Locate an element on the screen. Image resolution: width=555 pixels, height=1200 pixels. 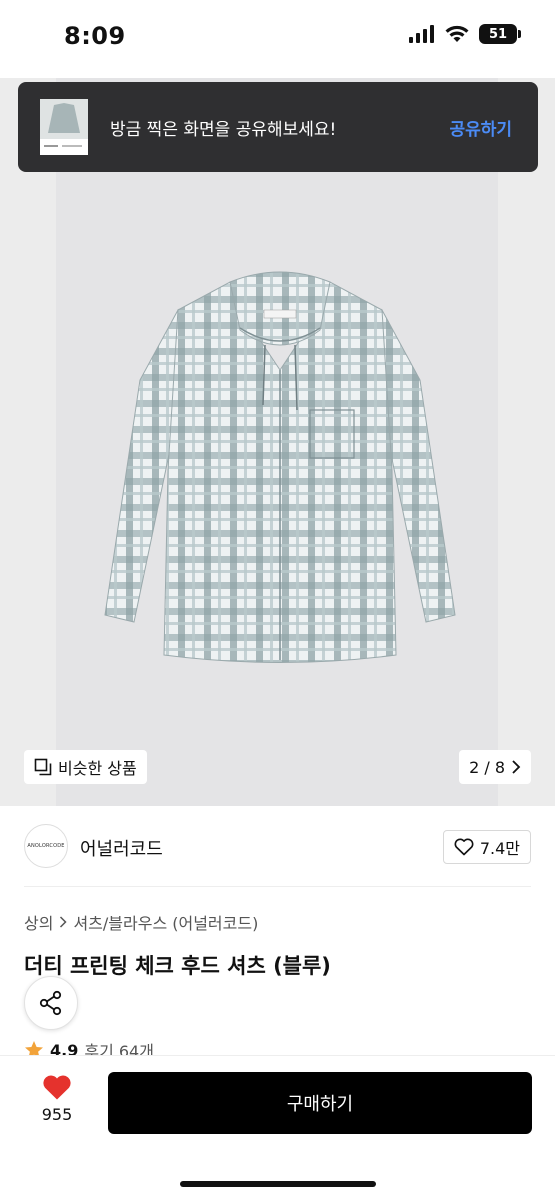
wifi-icon is located at coordinates (457, 33).